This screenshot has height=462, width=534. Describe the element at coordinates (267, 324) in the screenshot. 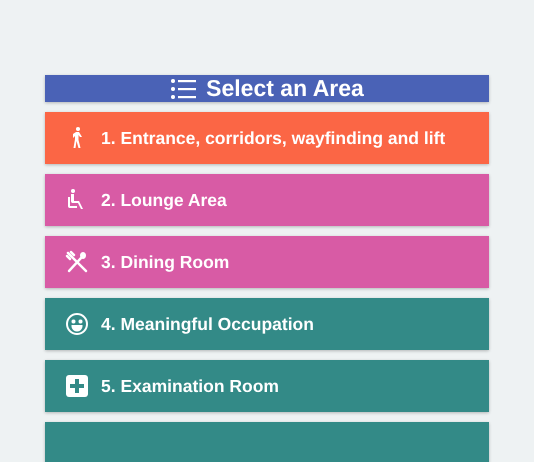

I see `area-button: 4. Meaningful Occupation` at that location.